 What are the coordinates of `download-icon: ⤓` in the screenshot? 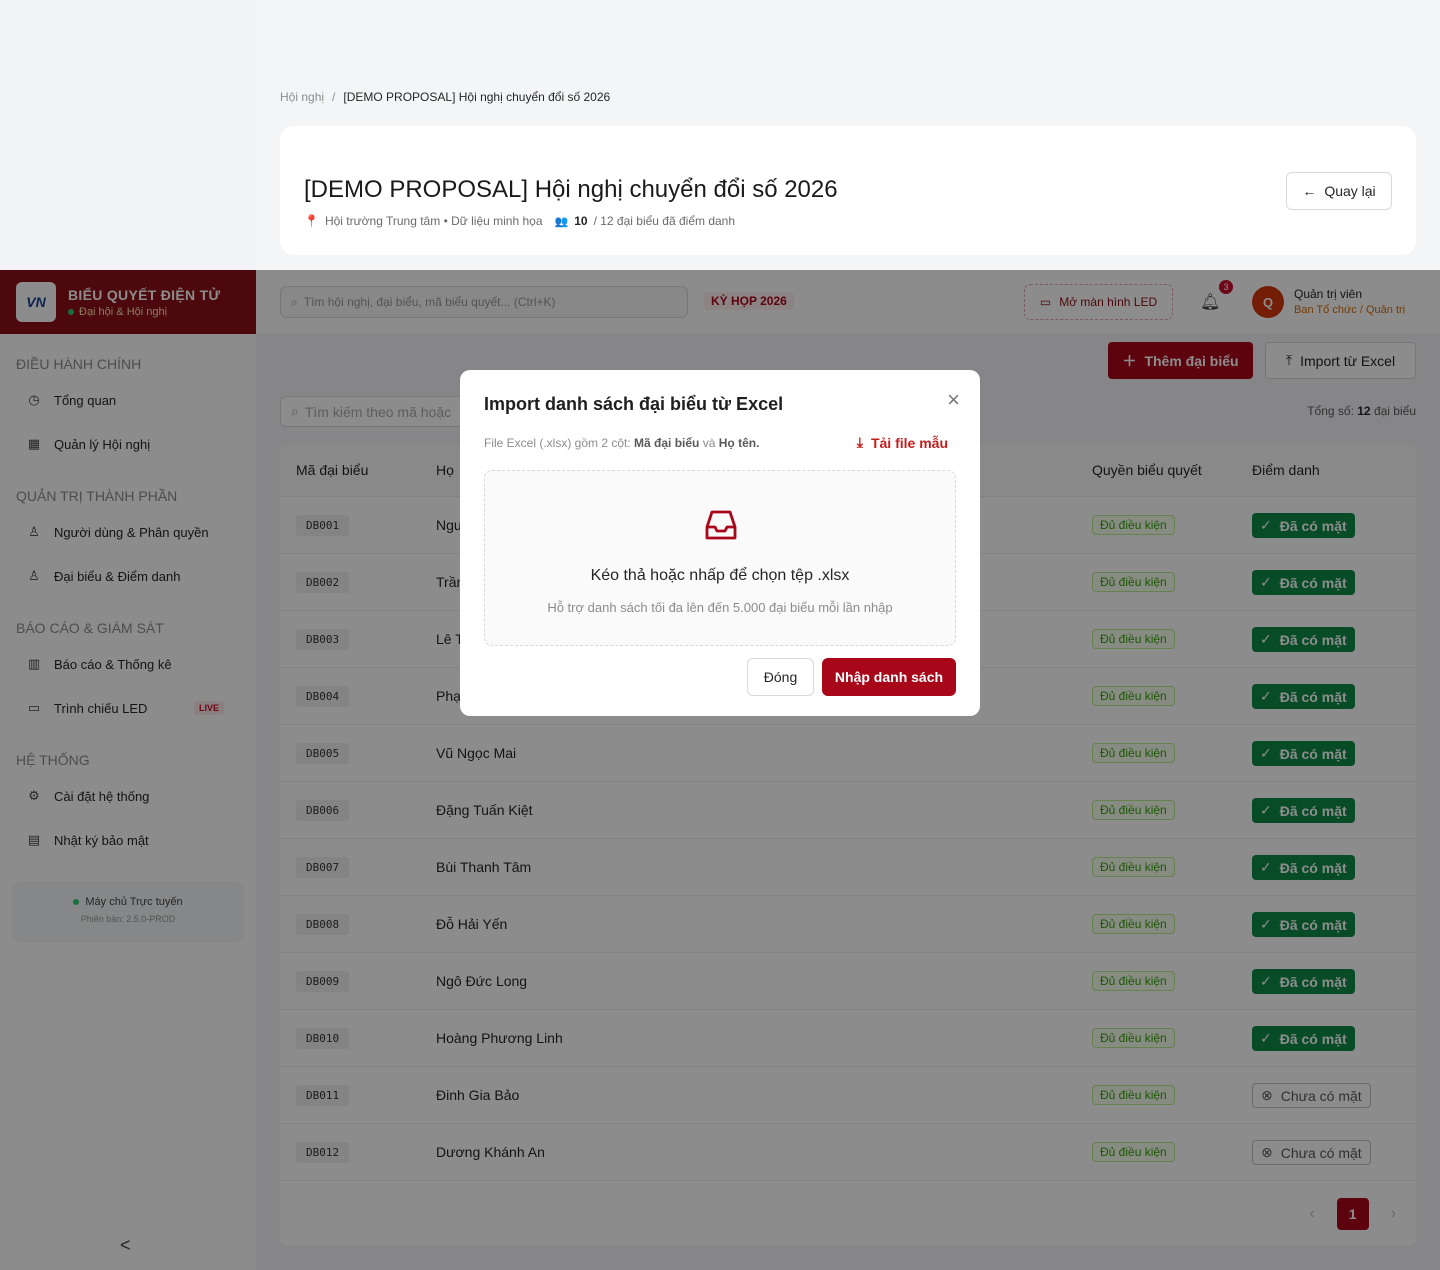 It's located at (859, 442).